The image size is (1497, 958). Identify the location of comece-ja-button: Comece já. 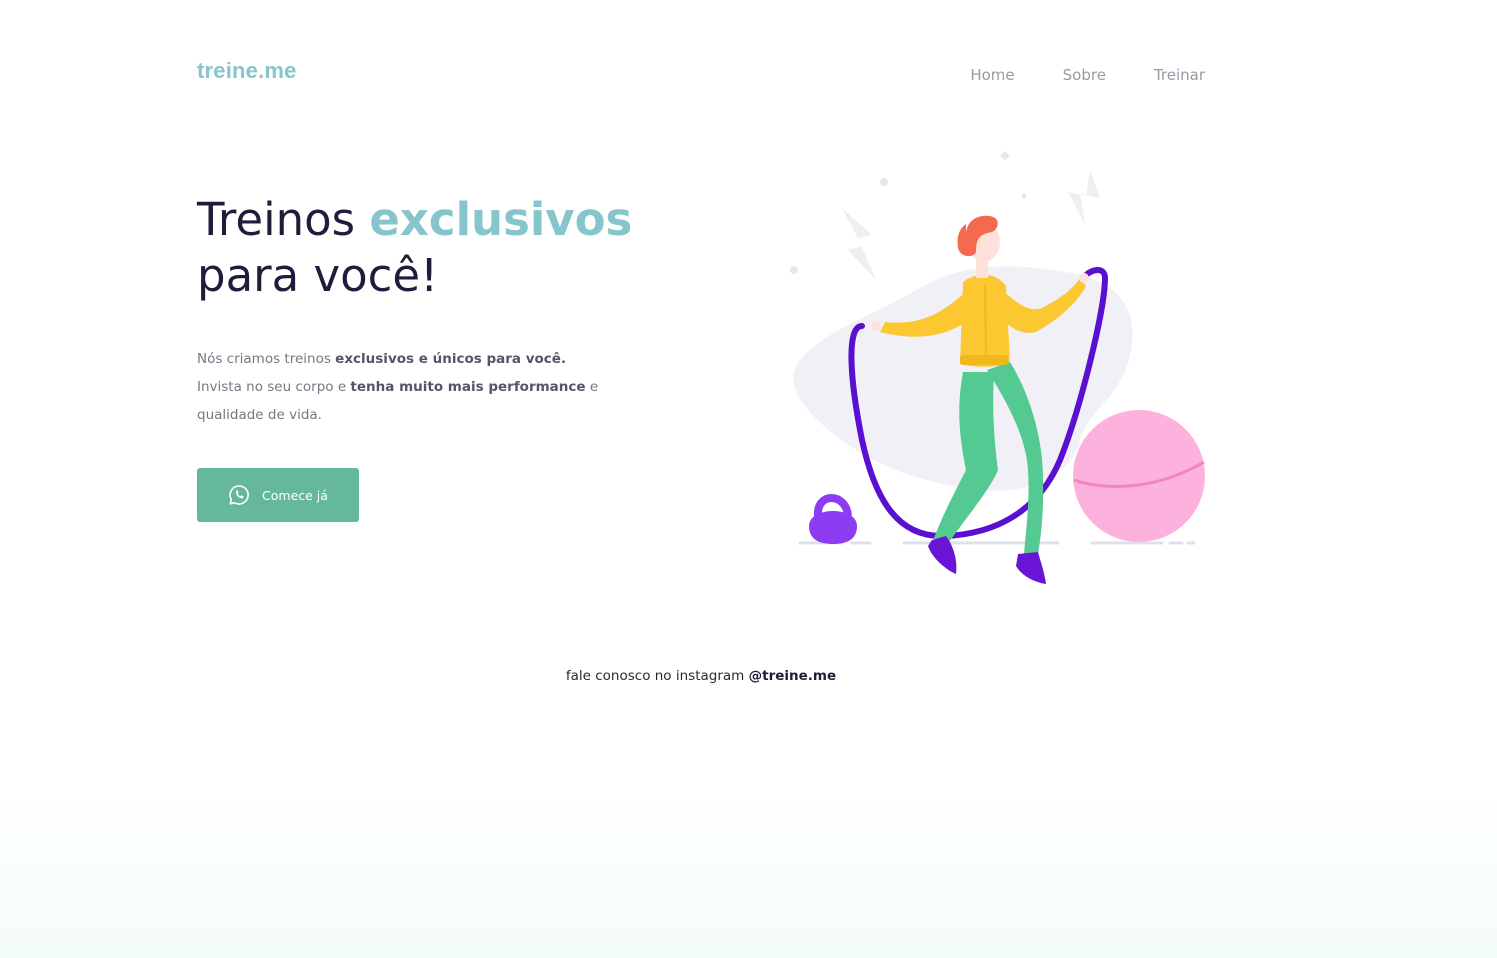
(278, 495).